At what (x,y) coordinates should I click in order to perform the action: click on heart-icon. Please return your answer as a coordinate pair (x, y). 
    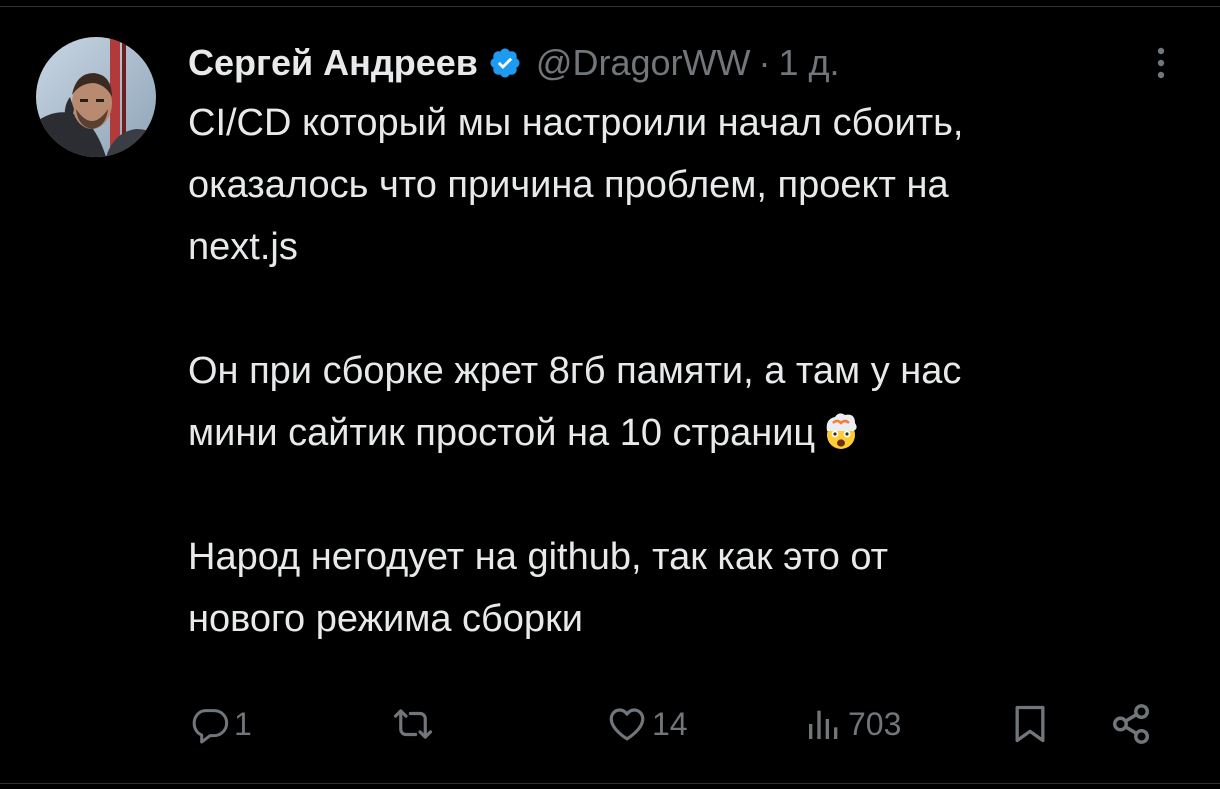
    Looking at the image, I should click on (627, 724).